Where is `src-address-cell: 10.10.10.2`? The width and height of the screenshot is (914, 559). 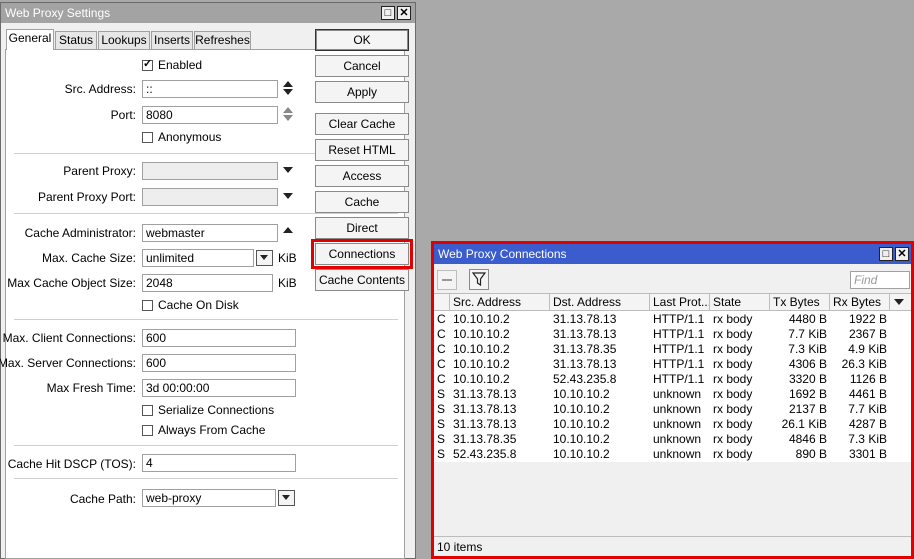
src-address-cell: 10.10.10.2 is located at coordinates (481, 364).